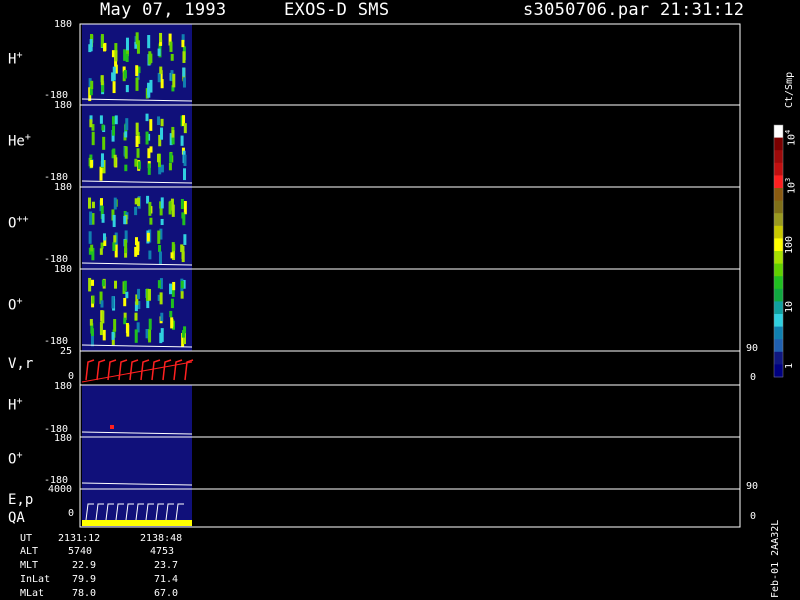 The image size is (800, 600). I want to click on panel-frame, so click(410, 368).